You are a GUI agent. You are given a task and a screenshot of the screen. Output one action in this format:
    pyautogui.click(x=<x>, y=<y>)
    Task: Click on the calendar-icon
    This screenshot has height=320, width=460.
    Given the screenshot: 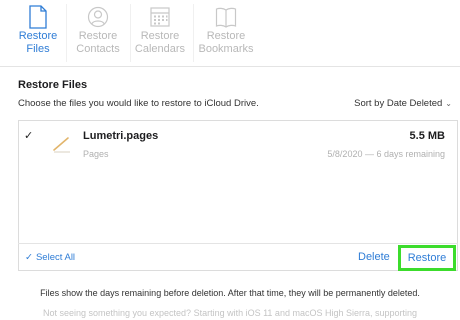 What is the action you would take?
    pyautogui.click(x=160, y=17)
    